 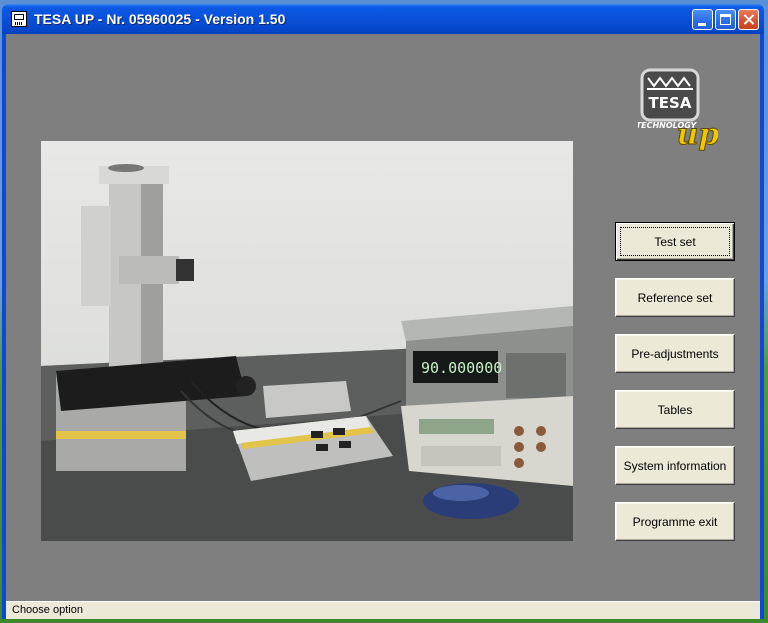 I want to click on maximize-button, so click(x=725, y=19).